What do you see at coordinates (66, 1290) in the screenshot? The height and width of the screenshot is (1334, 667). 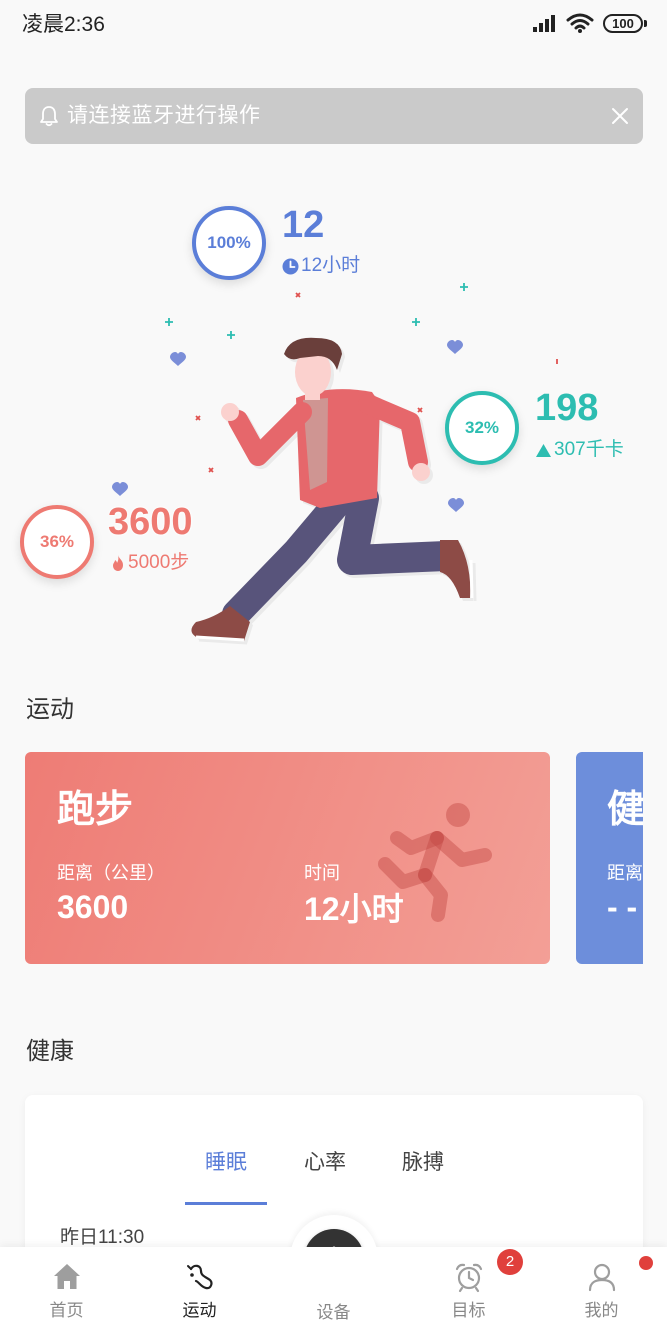 I see `nav-home: 首页` at bounding box center [66, 1290].